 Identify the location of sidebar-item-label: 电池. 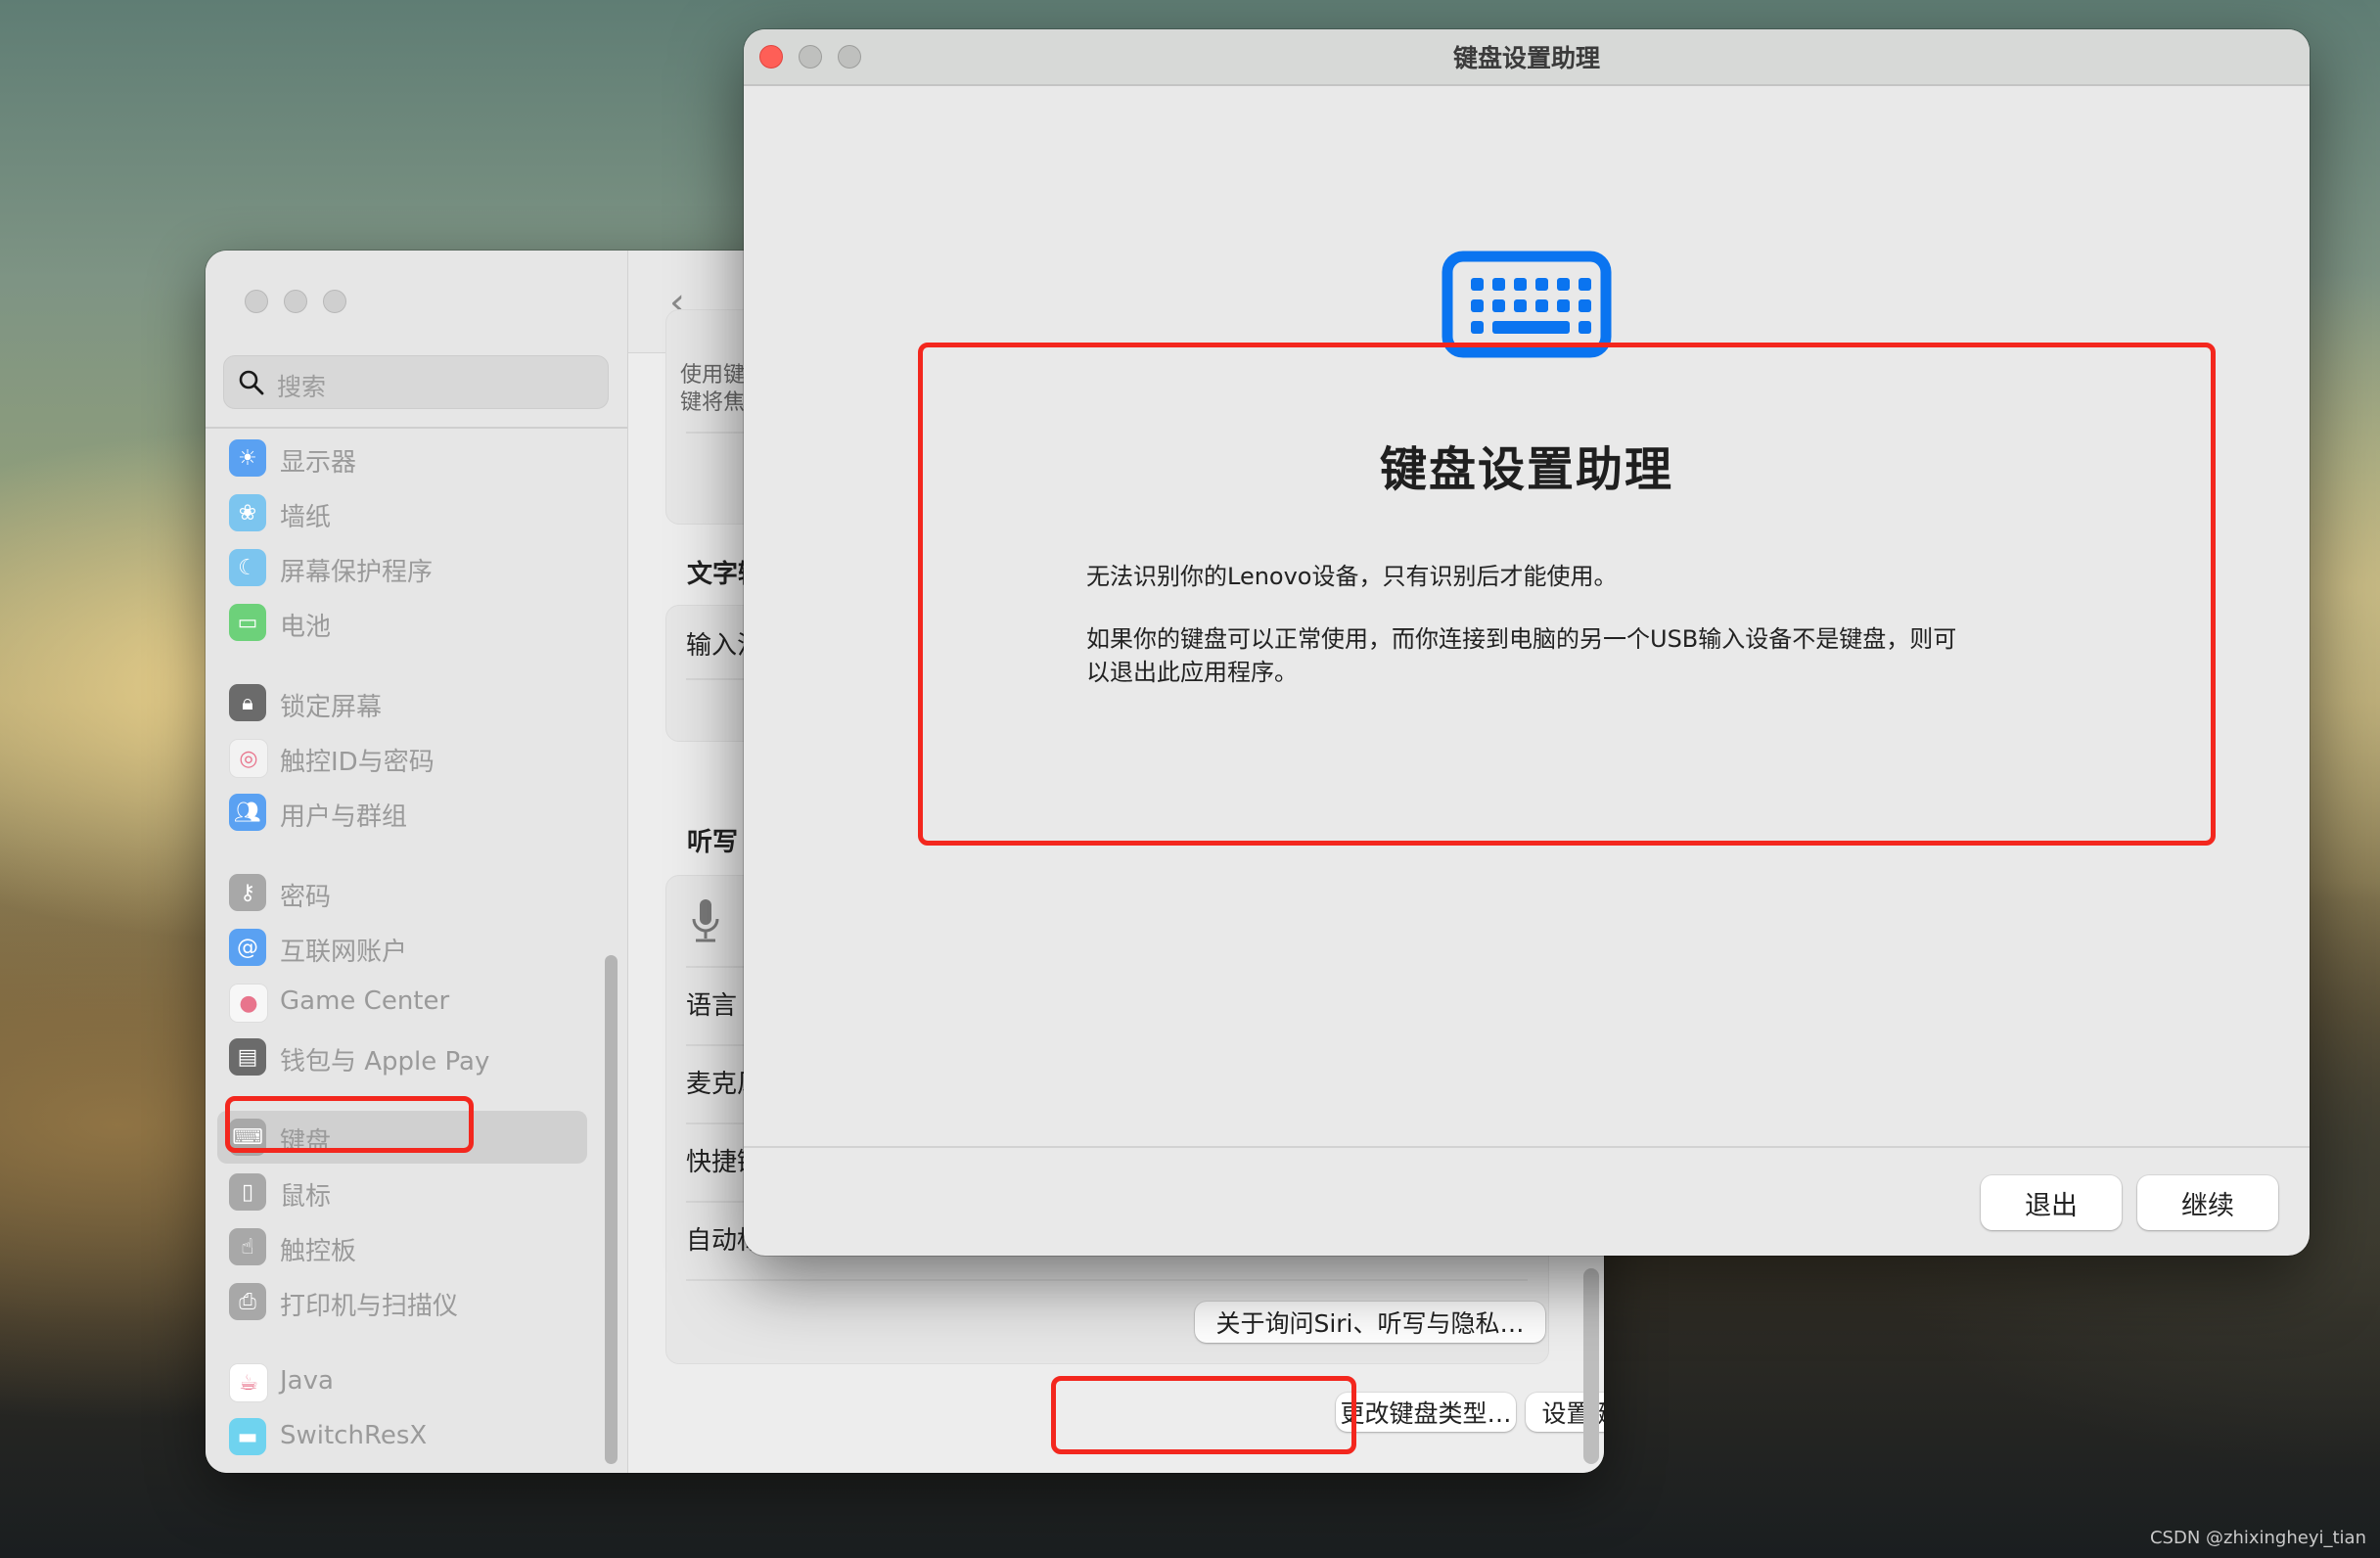
(306, 628).